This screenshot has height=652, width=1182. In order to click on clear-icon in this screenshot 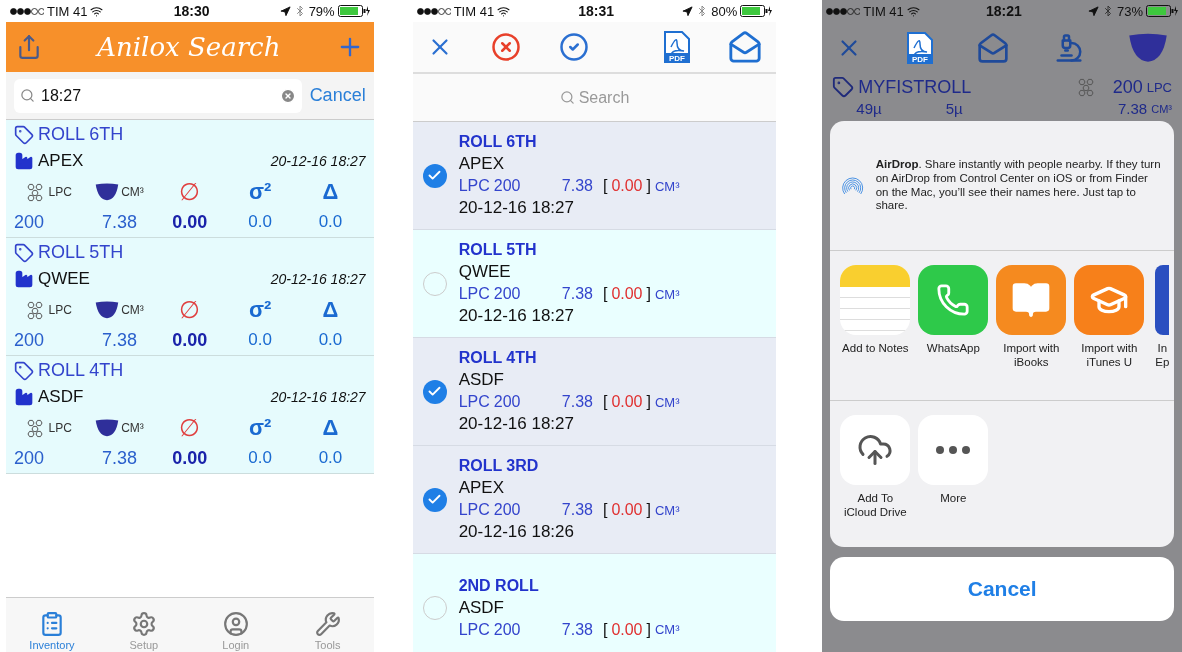, I will do `click(287, 95)`.